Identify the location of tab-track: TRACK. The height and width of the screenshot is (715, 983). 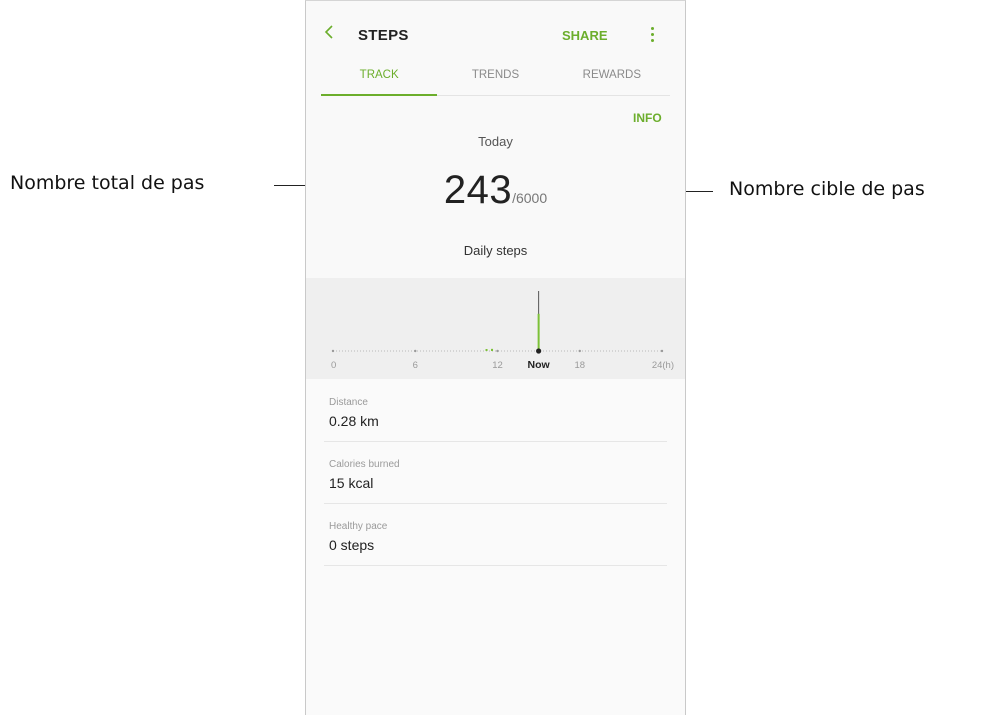
(379, 81).